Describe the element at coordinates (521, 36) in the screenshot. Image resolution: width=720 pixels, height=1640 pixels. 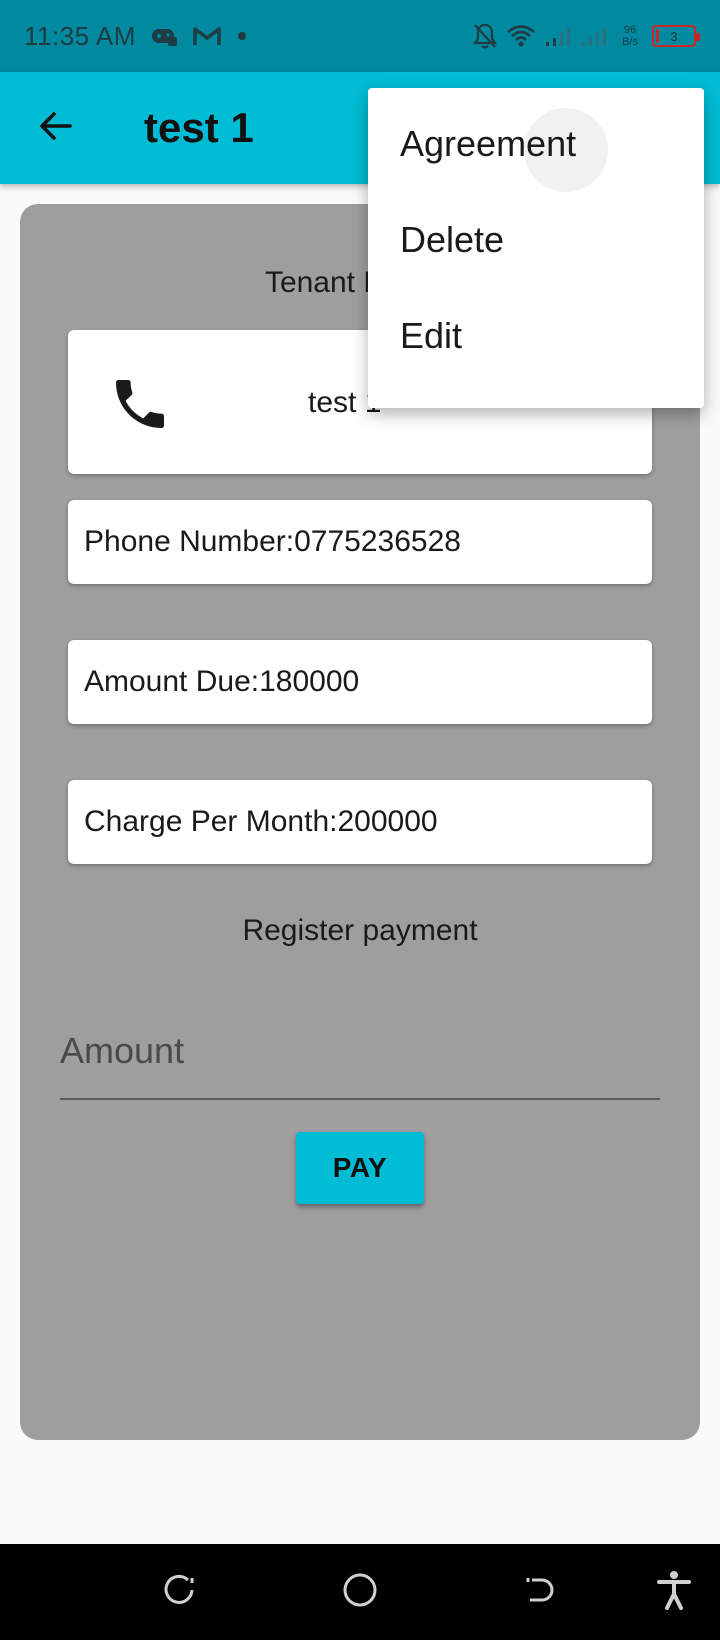
I see `wifi-icon` at that location.